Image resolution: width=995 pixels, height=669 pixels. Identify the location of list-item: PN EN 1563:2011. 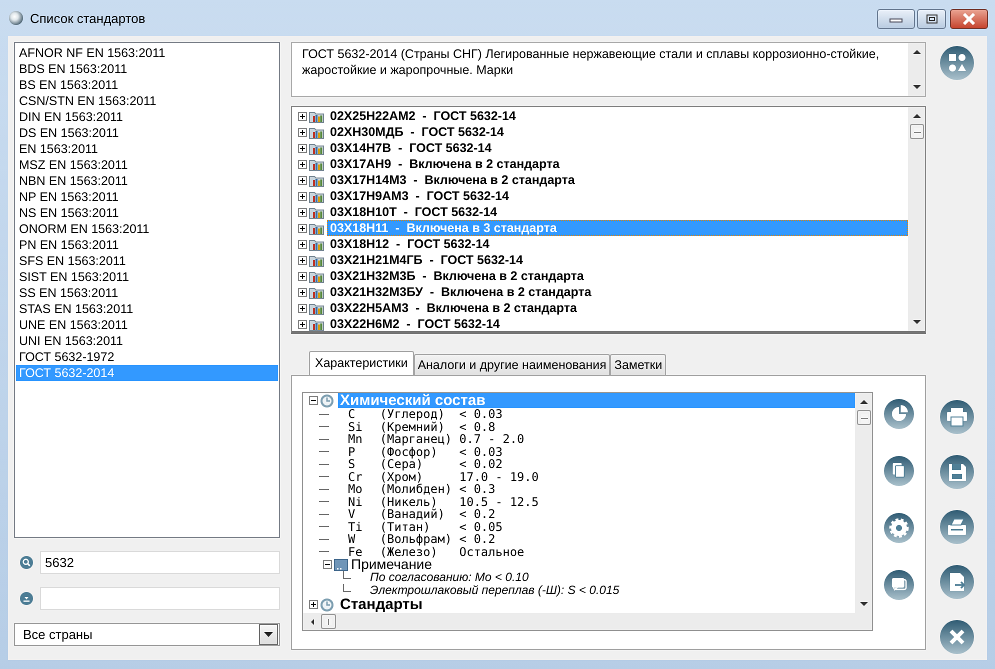
(147, 245).